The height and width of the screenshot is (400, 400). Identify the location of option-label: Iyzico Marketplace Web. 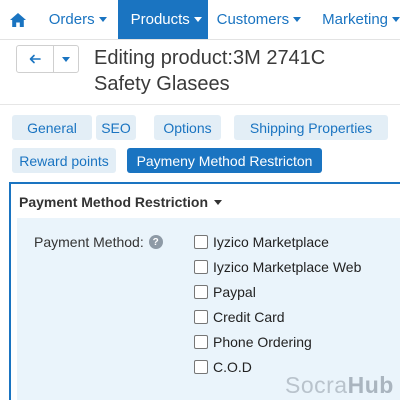
(287, 267).